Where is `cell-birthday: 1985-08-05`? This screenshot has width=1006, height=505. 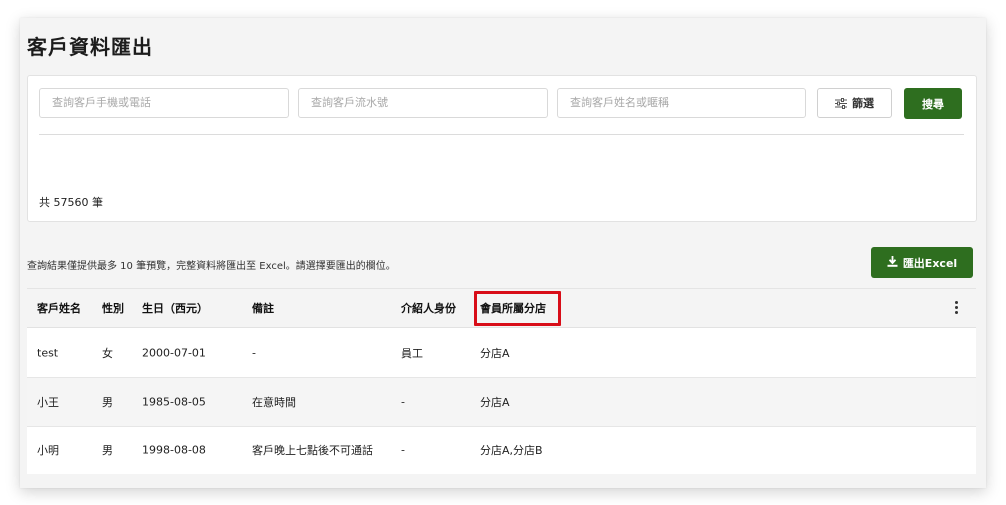
cell-birthday: 1985-08-05 is located at coordinates (174, 402).